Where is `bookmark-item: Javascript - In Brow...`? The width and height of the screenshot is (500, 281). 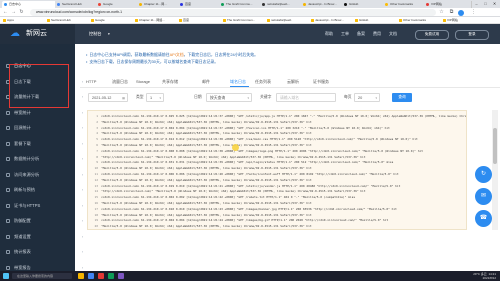
bookmark-item: Javascript - In Brow... is located at coordinates (333, 20).